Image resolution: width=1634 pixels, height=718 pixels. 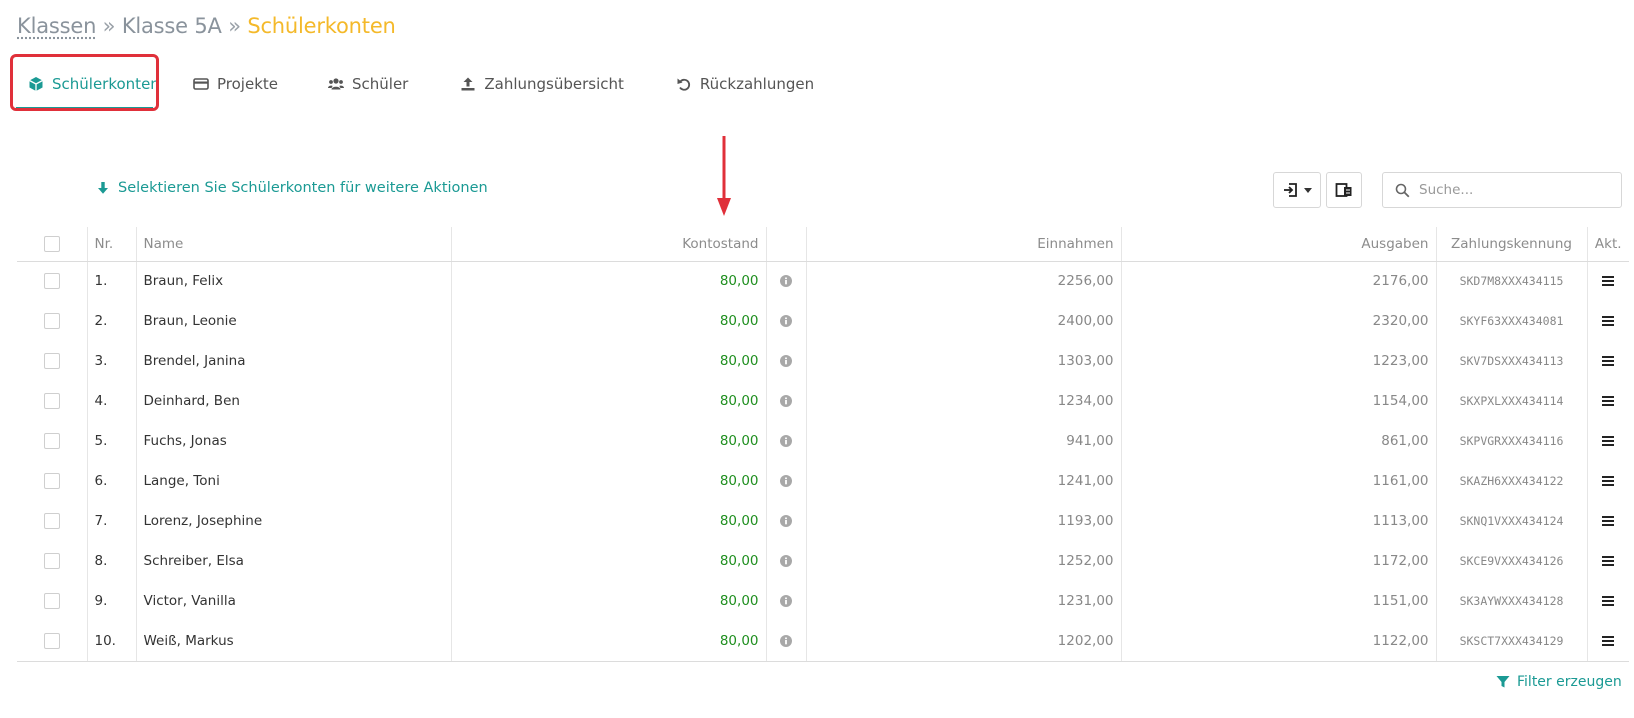 What do you see at coordinates (111, 244) in the screenshot?
I see `column-header-nr: Nr.` at bounding box center [111, 244].